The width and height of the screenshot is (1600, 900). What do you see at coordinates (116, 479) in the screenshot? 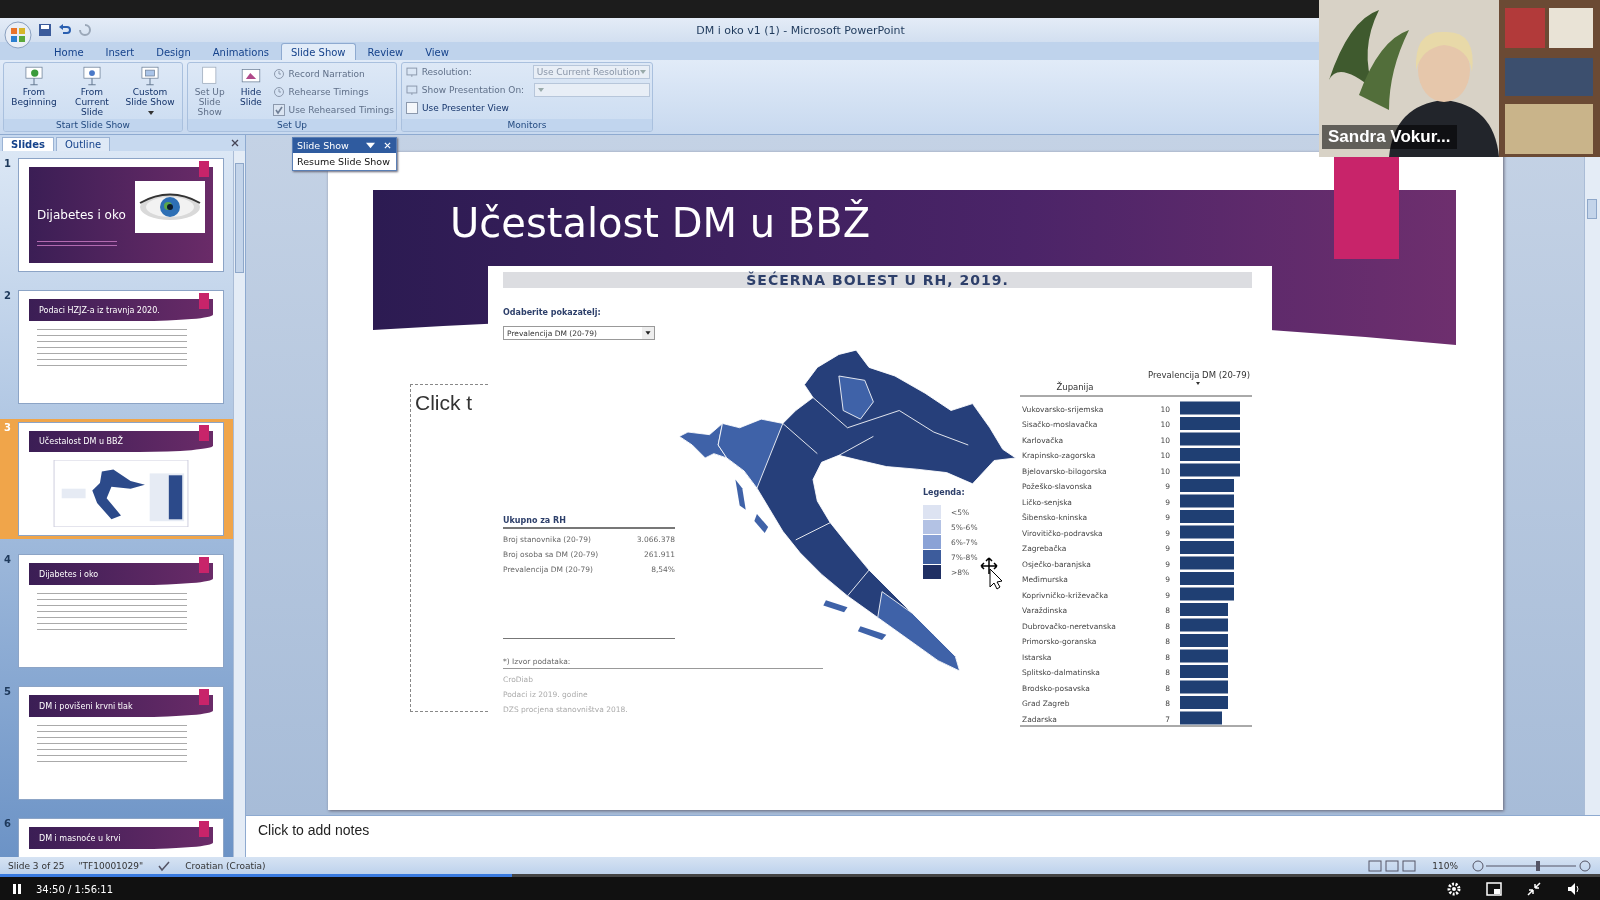
I see `slide-thumbnail: 3 Učestalost DM u BBŽ` at bounding box center [116, 479].